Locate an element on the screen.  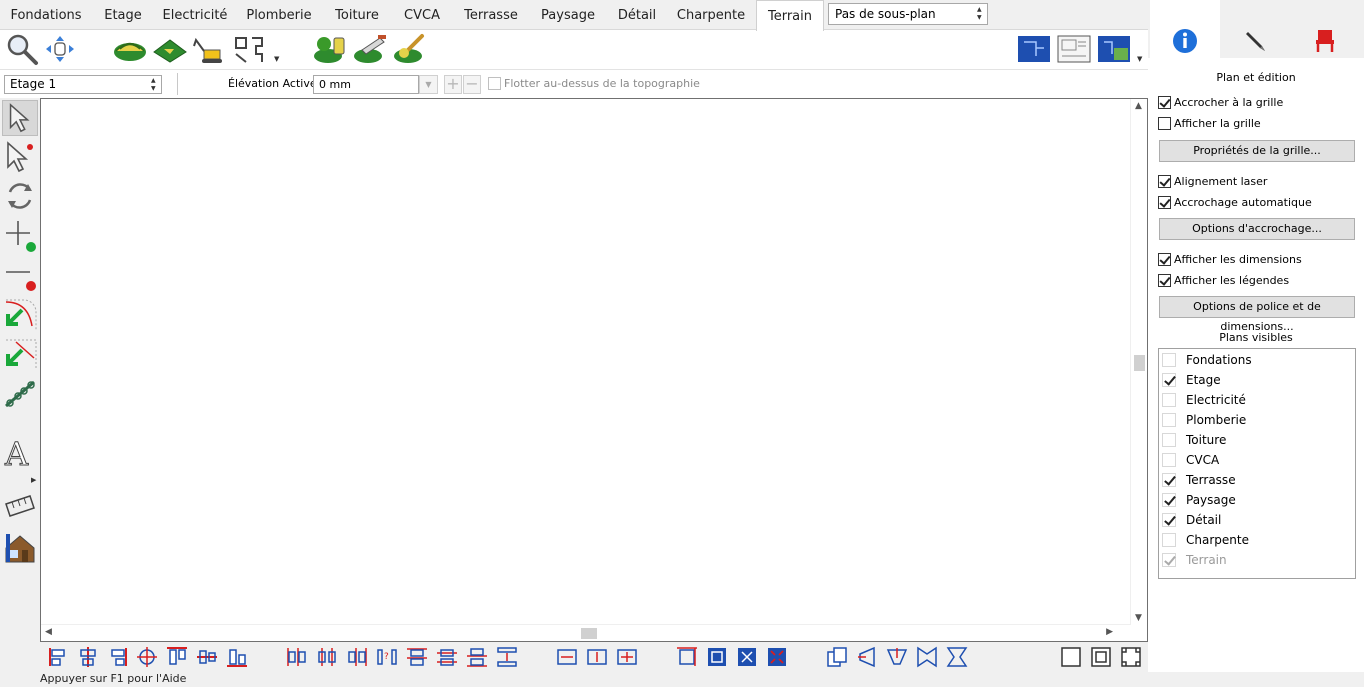
curve-arrow-icon is located at coordinates (20, 314).